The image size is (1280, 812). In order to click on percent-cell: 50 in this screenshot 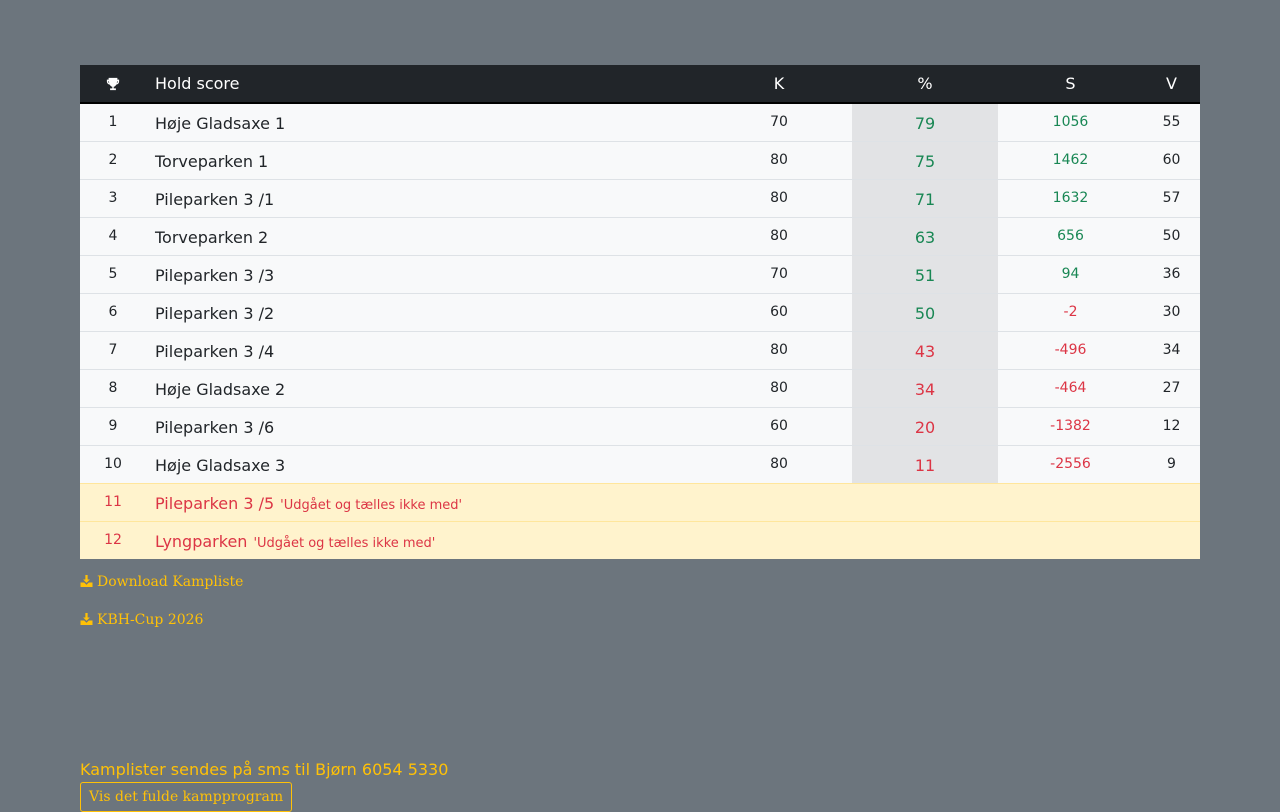, I will do `click(925, 311)`.